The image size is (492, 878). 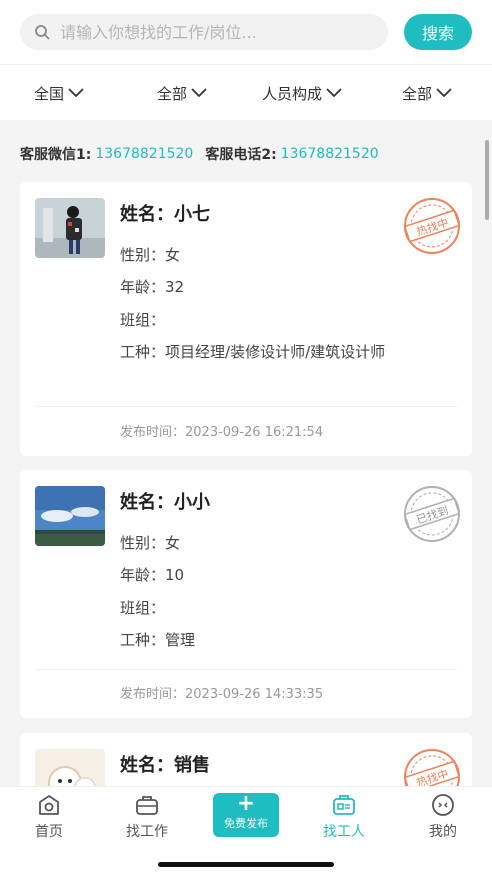 What do you see at coordinates (443, 832) in the screenshot?
I see `tab-mine-label: 我的` at bounding box center [443, 832].